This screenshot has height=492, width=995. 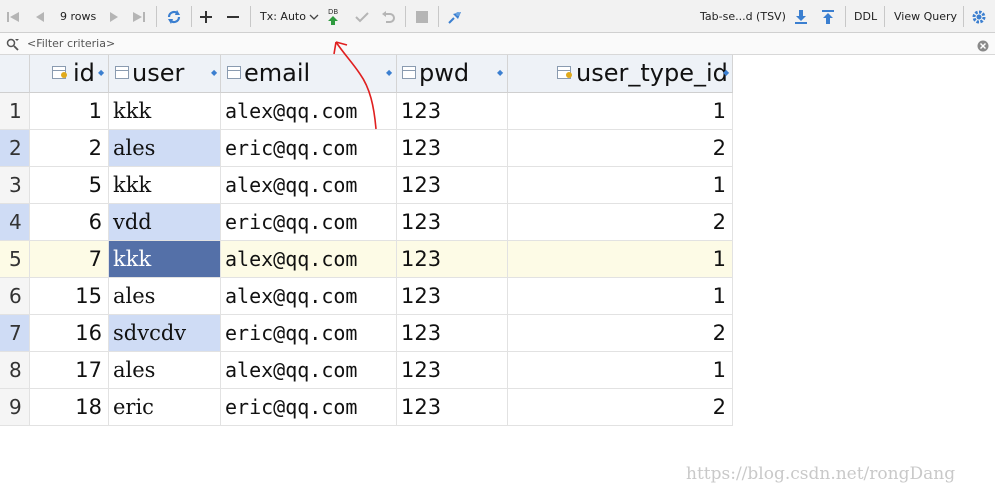 What do you see at coordinates (277, 73) in the screenshot?
I see `column-header-label: email` at bounding box center [277, 73].